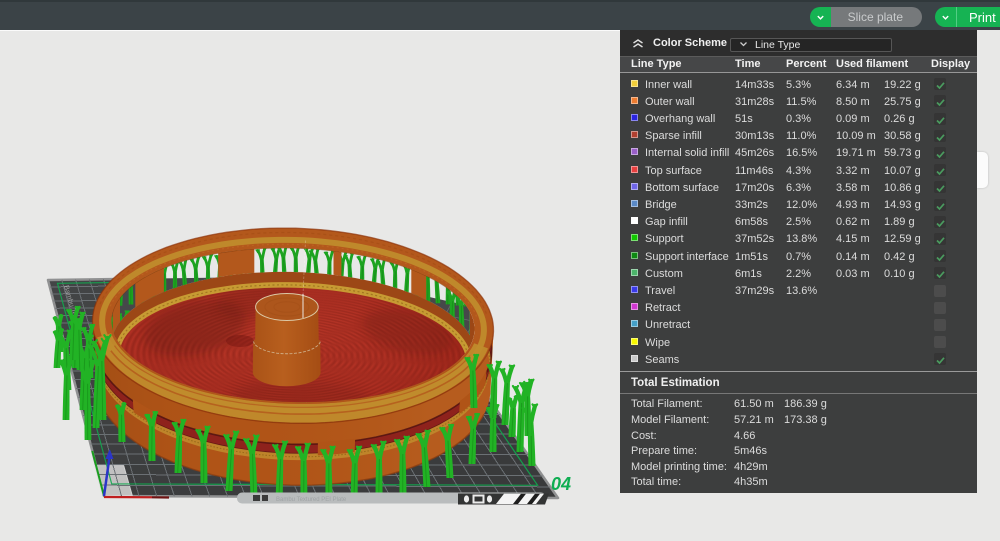  I want to click on svg-text: 04, so click(561, 484).